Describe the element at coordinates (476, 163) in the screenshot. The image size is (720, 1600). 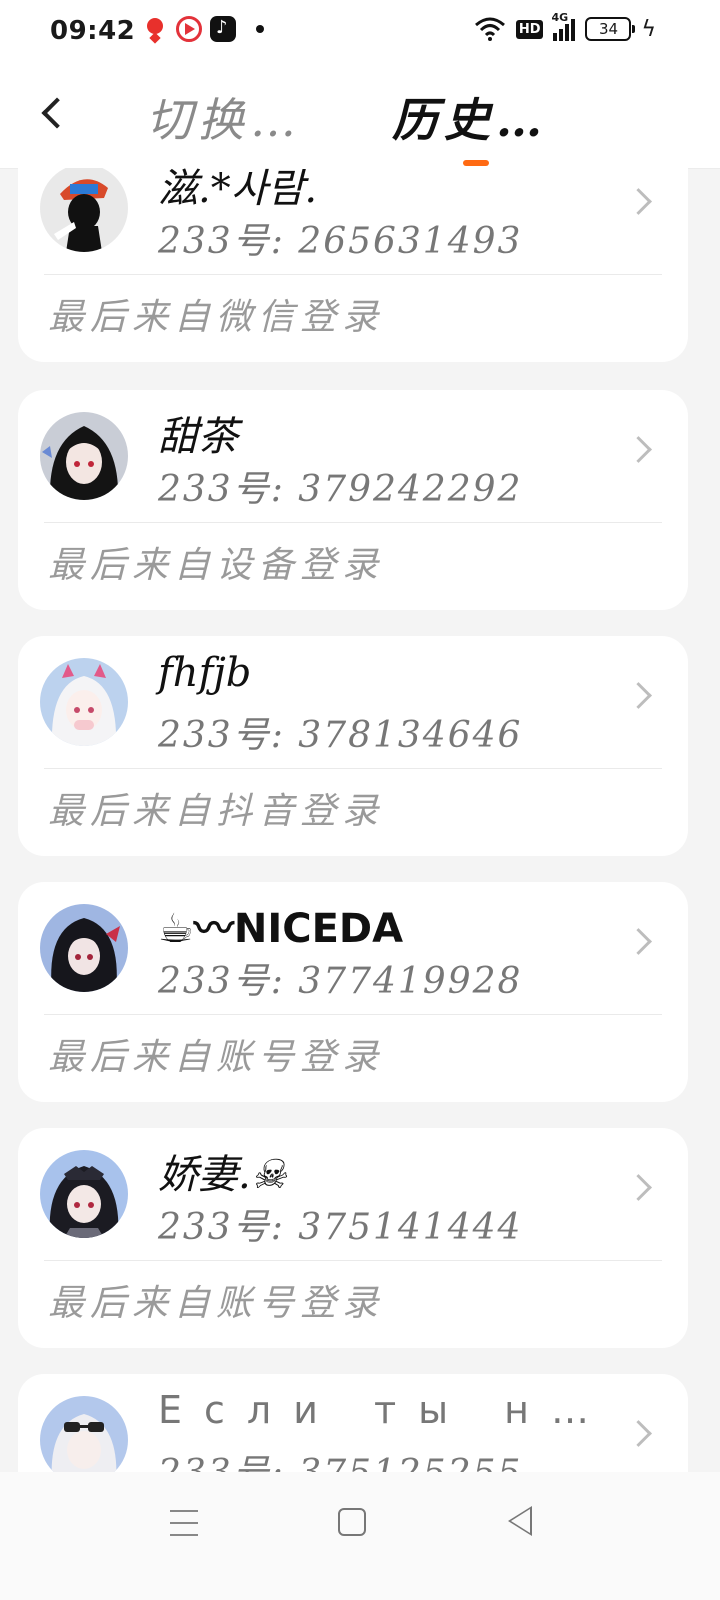
I see `active-tab-indicator` at that location.